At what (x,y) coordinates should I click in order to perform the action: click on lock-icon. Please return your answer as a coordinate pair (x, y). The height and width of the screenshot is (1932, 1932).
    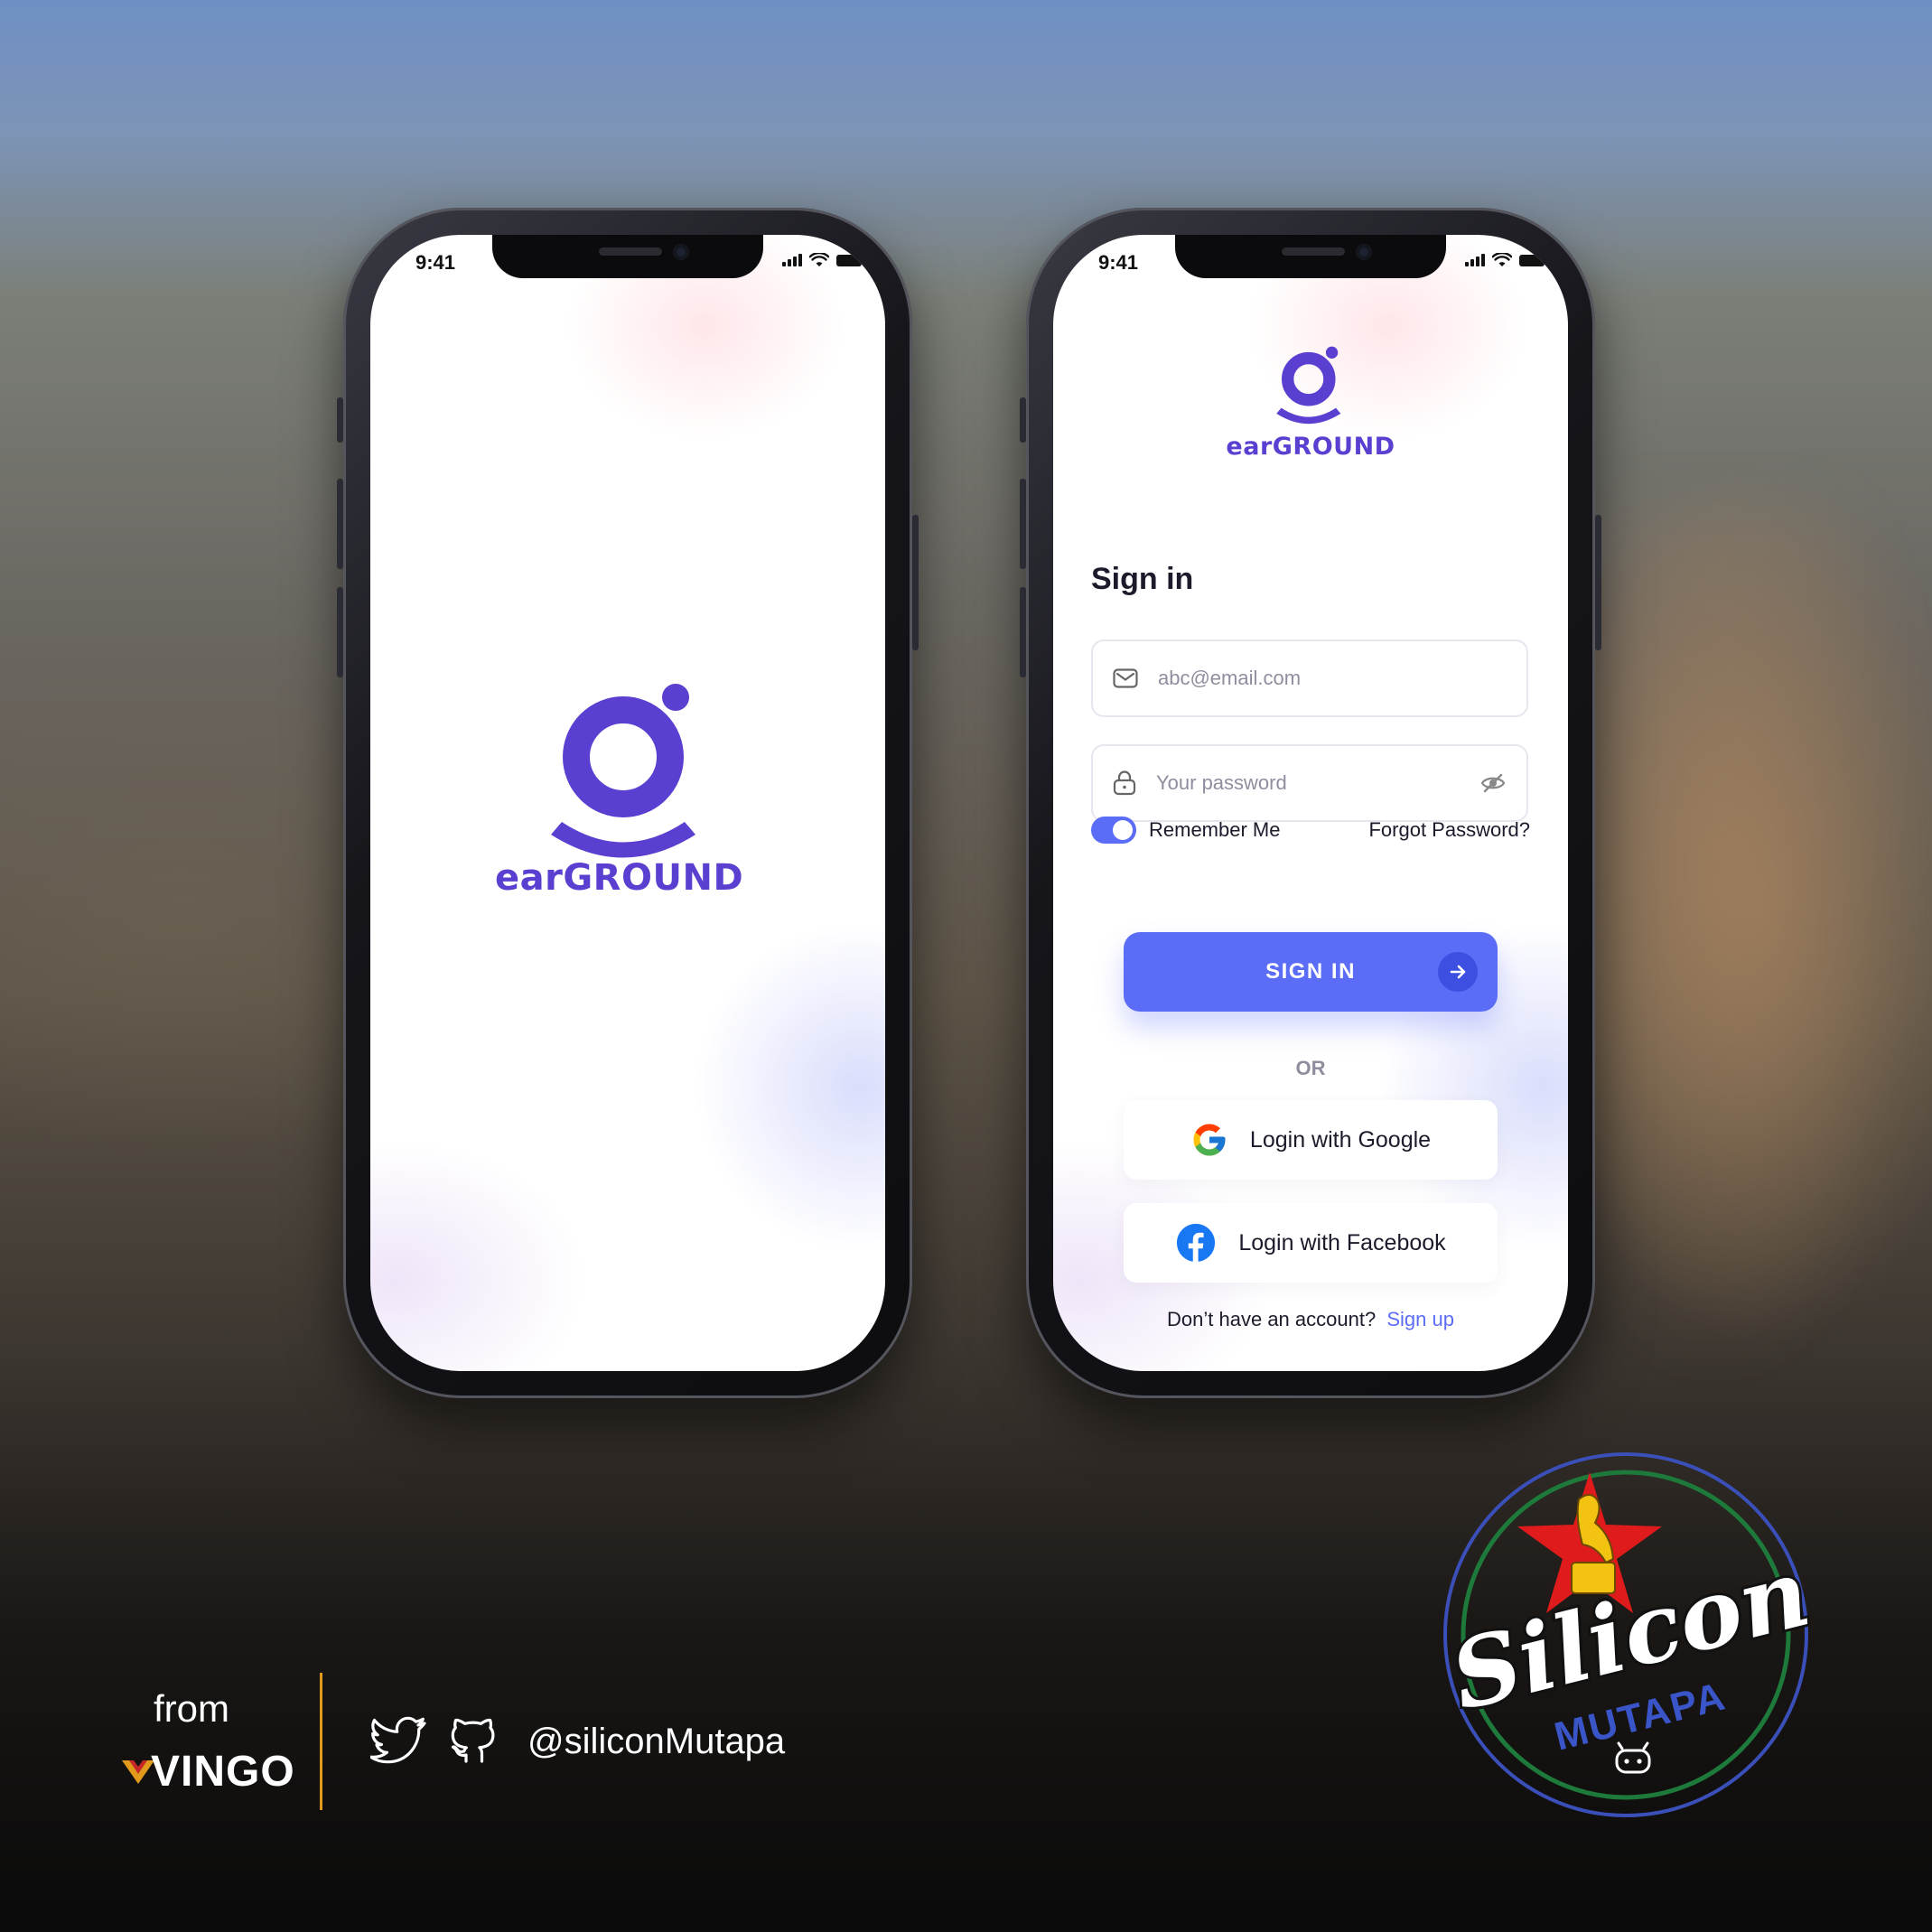
    Looking at the image, I should click on (1124, 783).